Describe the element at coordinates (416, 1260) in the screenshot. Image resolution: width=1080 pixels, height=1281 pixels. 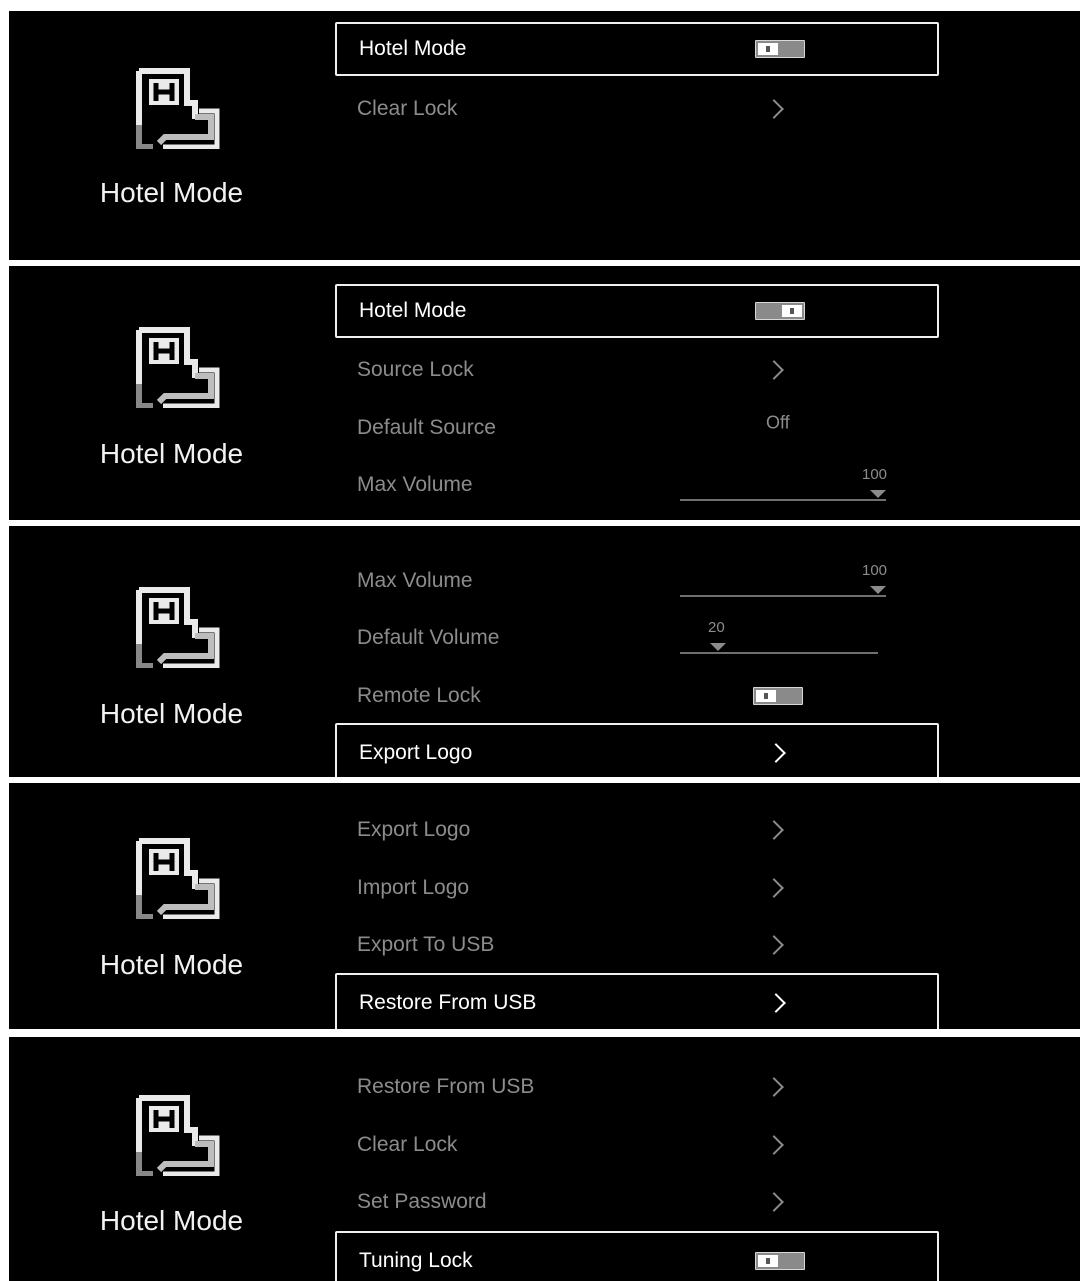
I see `menu-row-label: Tuning Lock` at that location.